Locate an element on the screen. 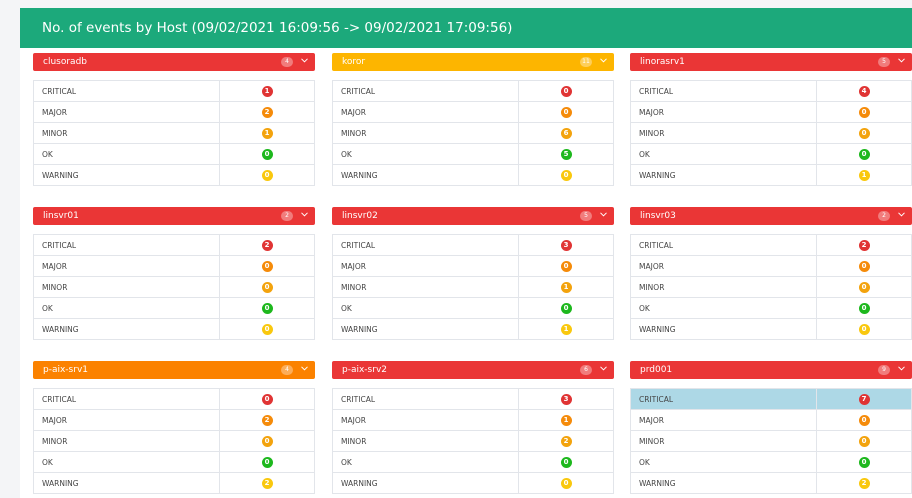 The width and height of the screenshot is (912, 498). table-row: MINOR 2 is located at coordinates (473, 441).